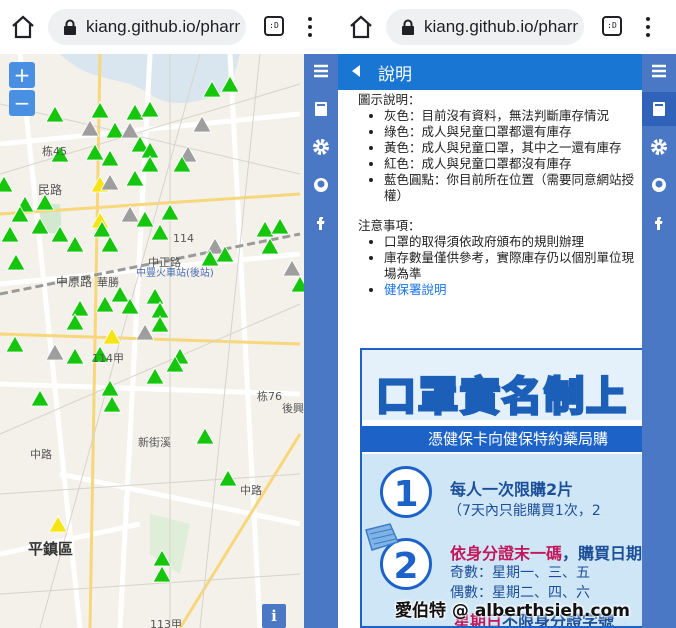  I want to click on panel-title: 說明, so click(395, 75).